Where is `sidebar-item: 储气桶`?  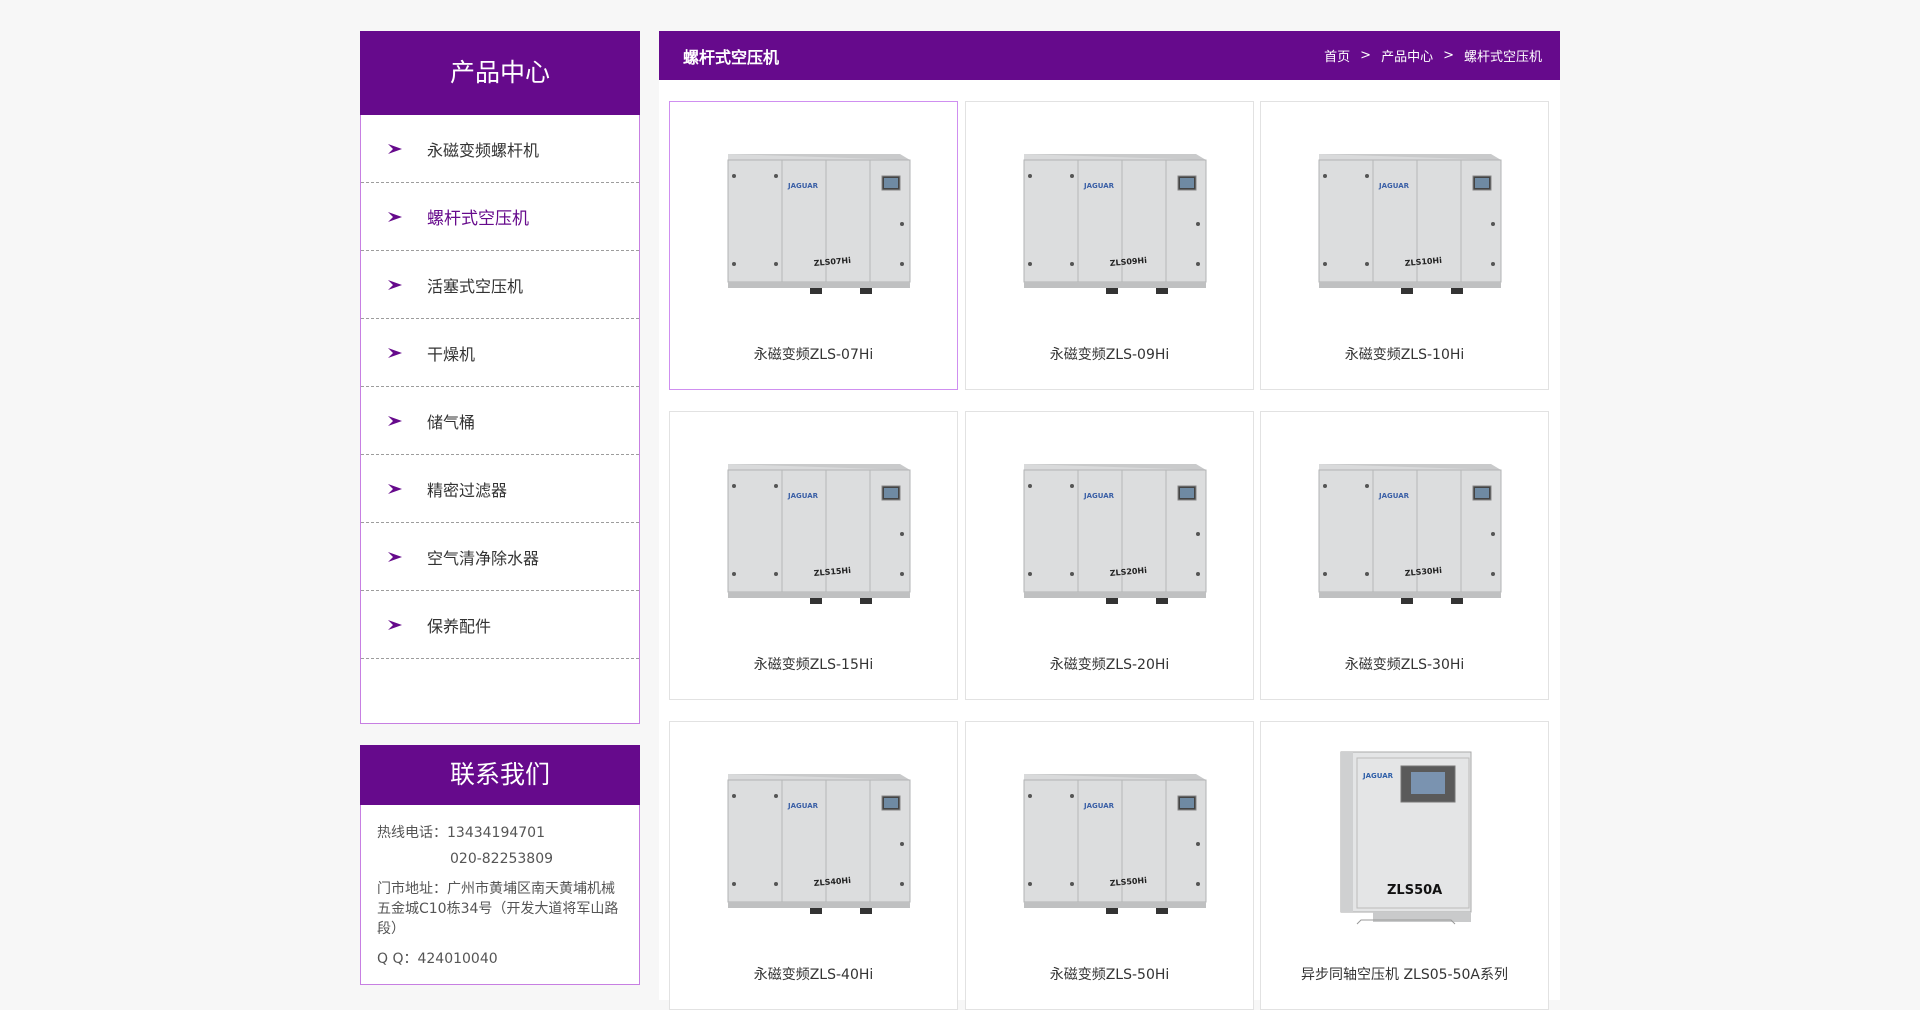
sidebar-item: 储气桶 is located at coordinates (500, 421).